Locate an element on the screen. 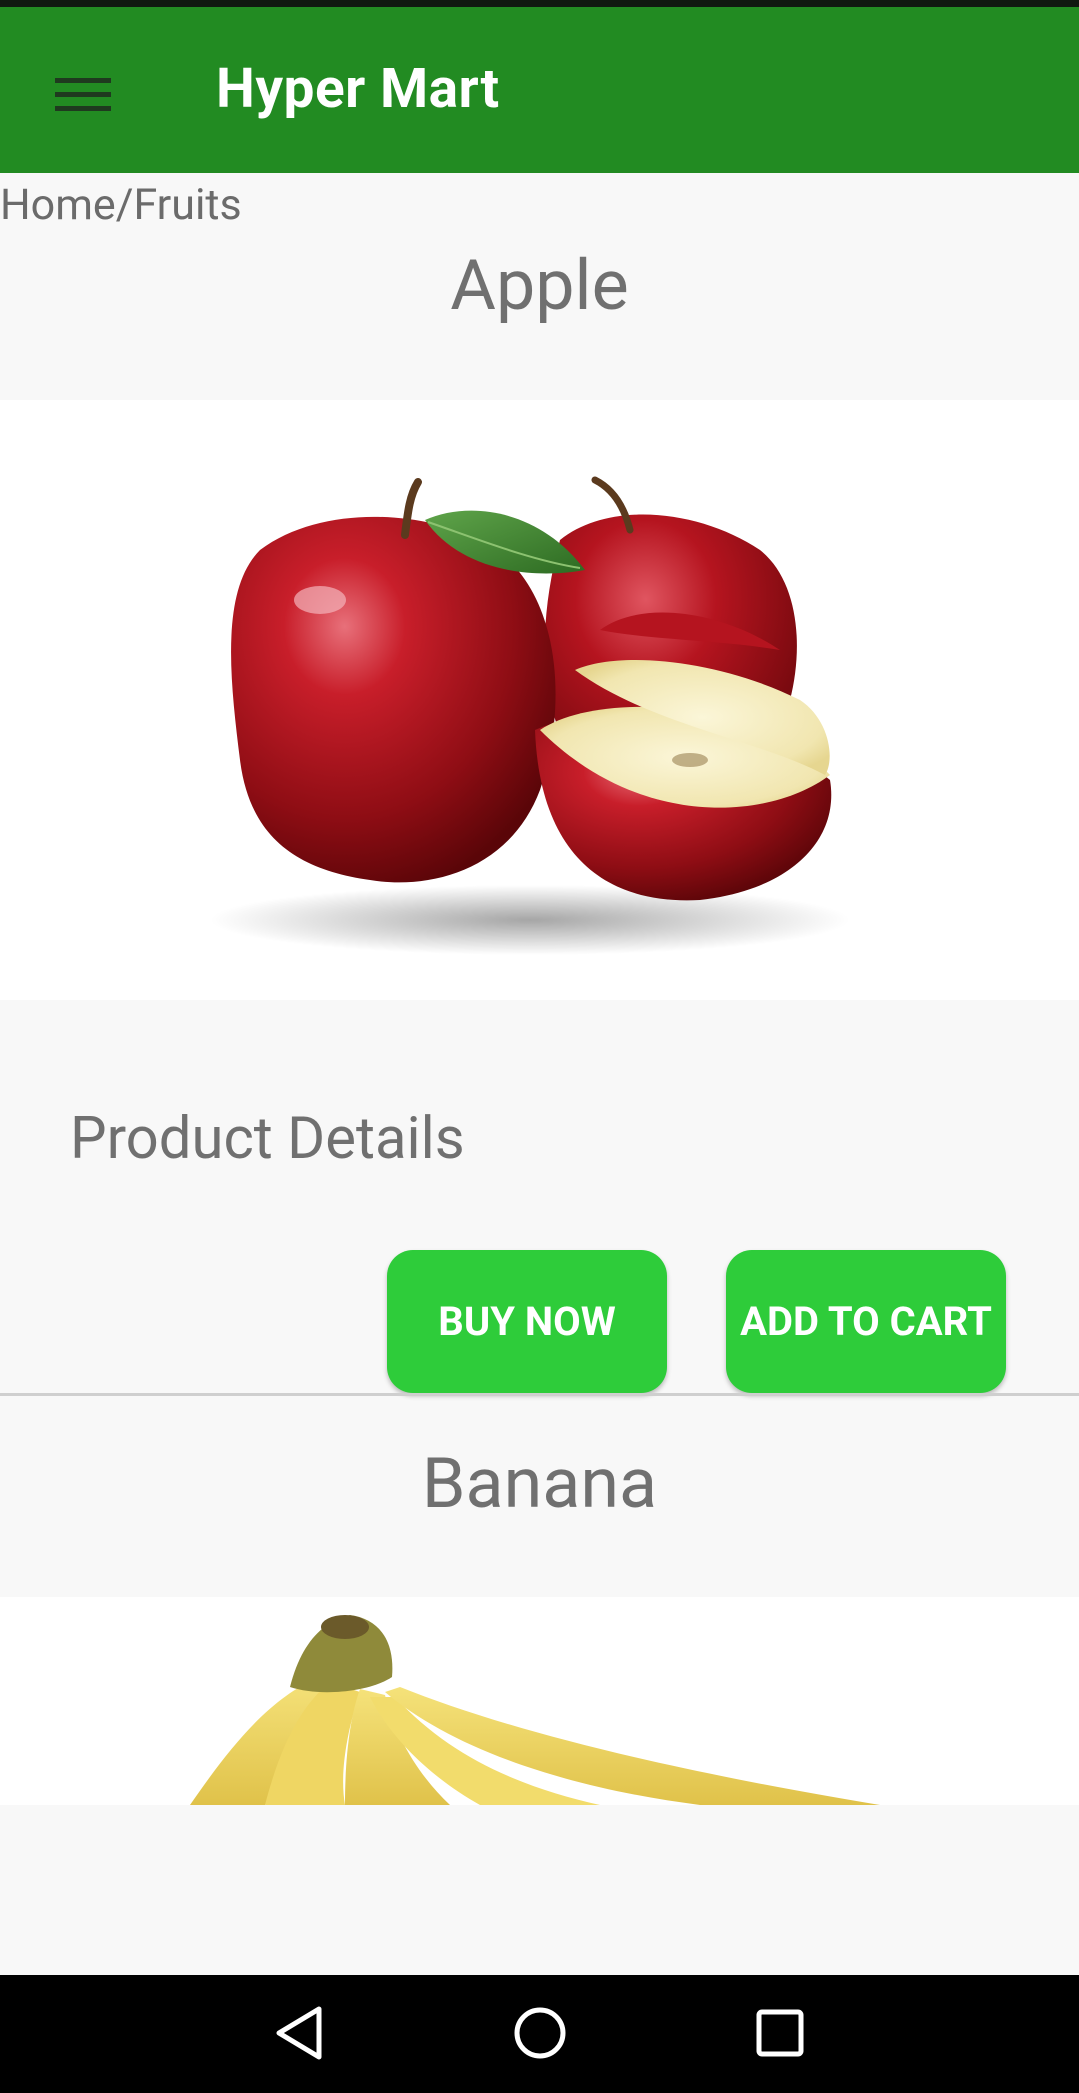 This screenshot has width=1079, height=2093. product-image-banana is located at coordinates (539, 1701).